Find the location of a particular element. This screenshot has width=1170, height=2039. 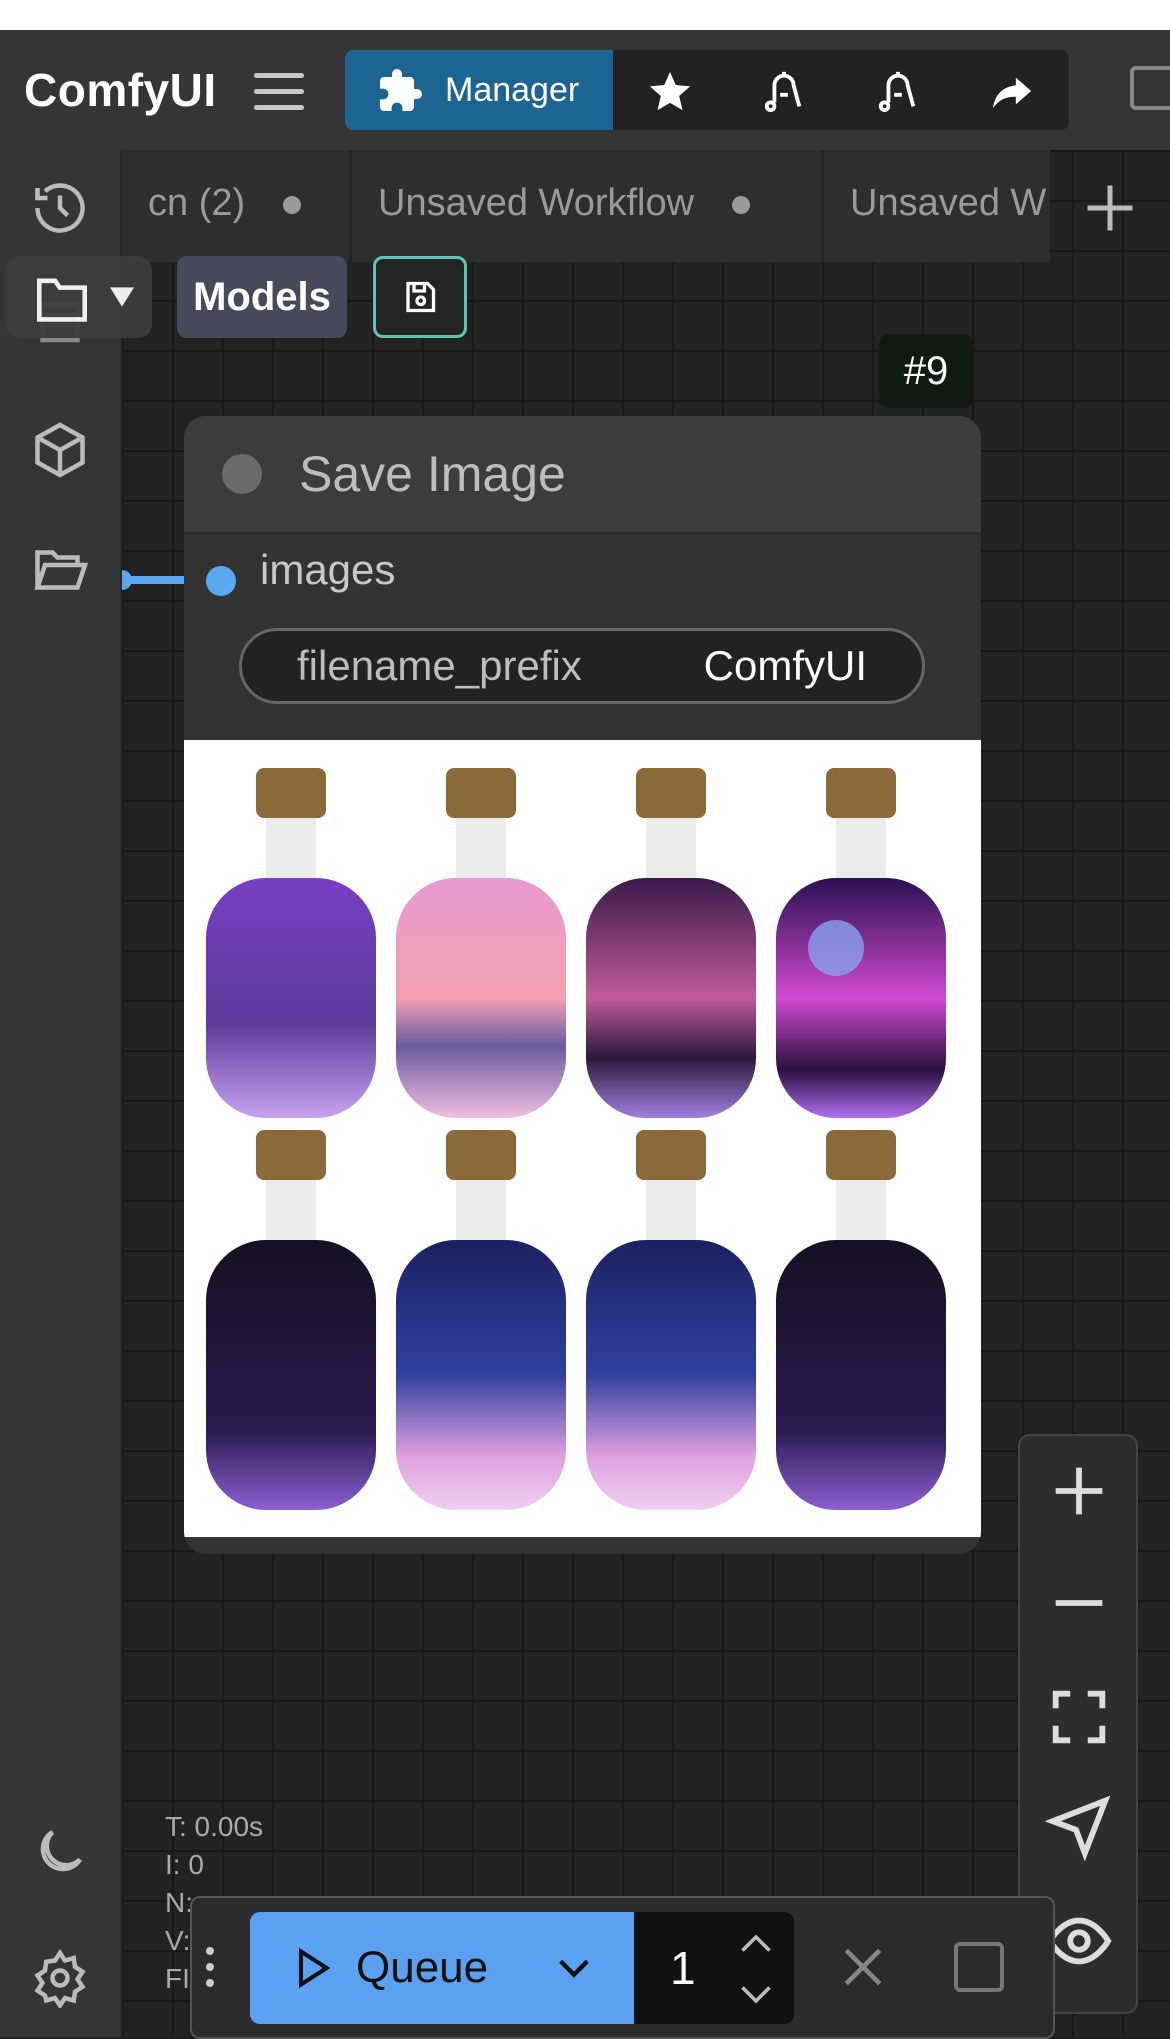

node-id-badge: #9 is located at coordinates (926, 371).